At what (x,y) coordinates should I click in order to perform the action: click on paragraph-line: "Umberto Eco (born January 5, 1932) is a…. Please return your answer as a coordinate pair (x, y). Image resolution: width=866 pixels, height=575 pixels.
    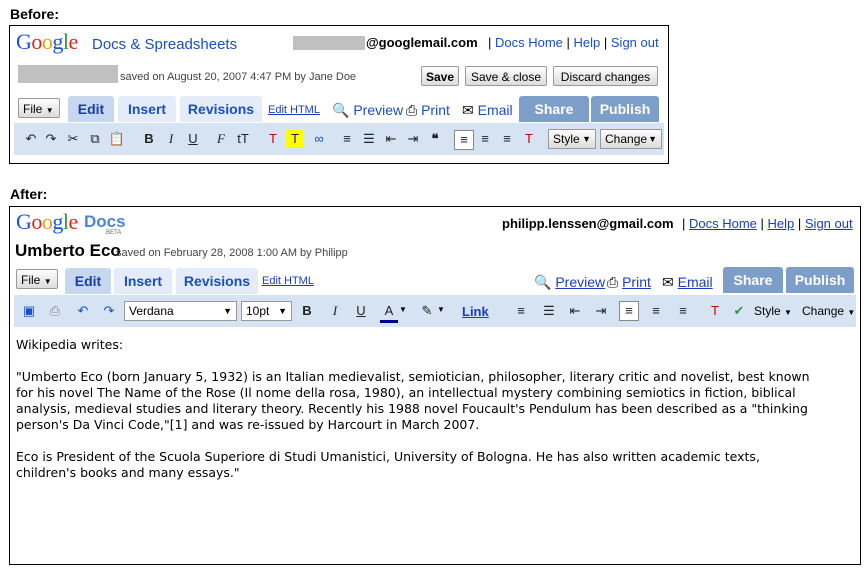
    Looking at the image, I should click on (413, 376).